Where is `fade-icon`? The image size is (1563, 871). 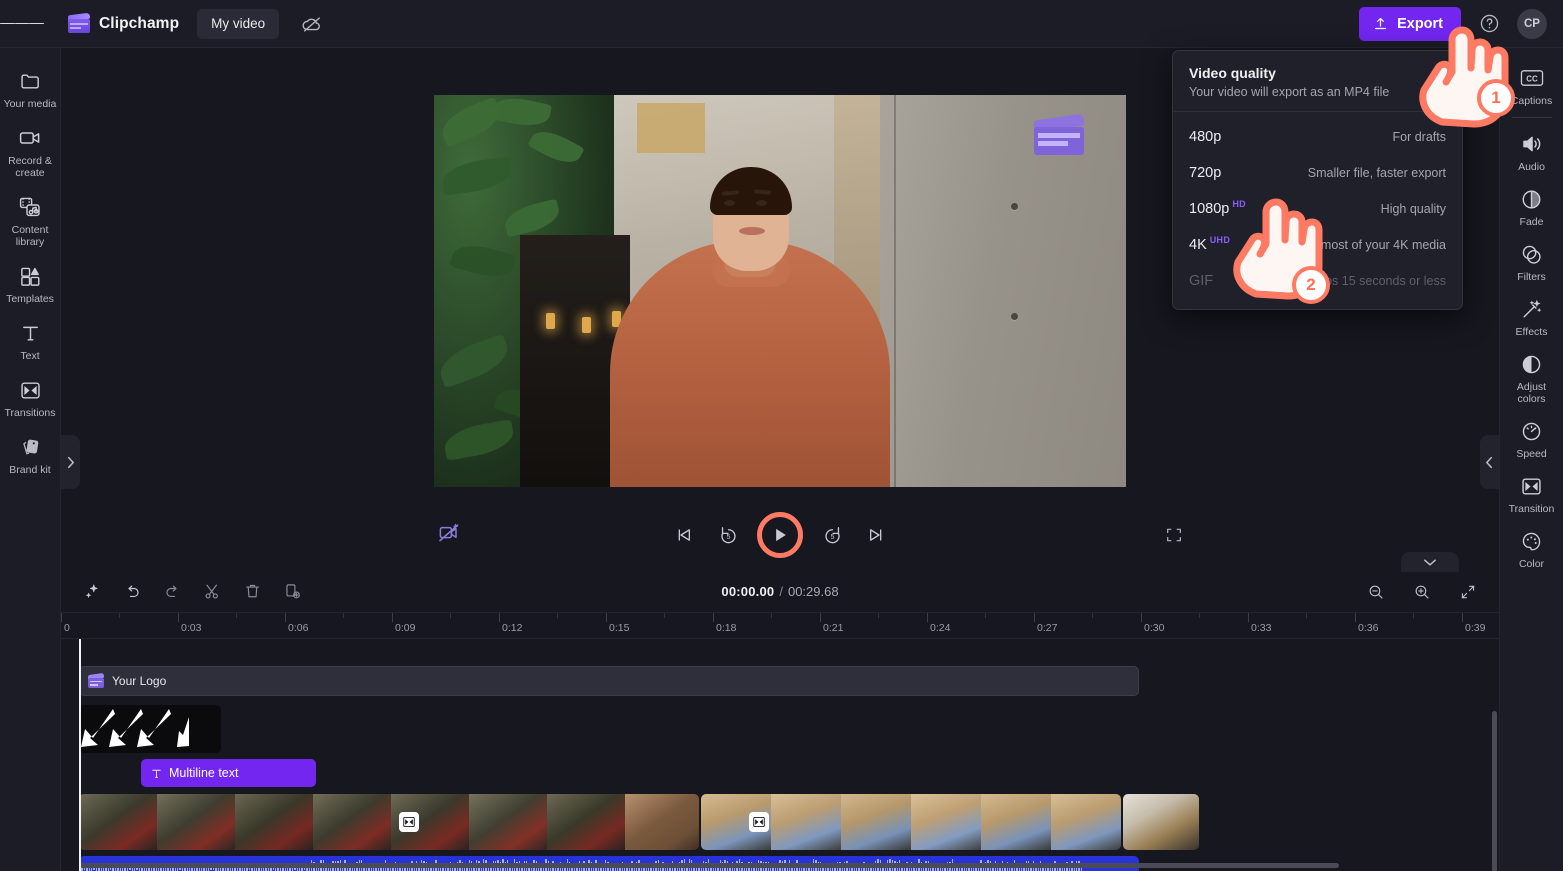
fade-icon is located at coordinates (1532, 199).